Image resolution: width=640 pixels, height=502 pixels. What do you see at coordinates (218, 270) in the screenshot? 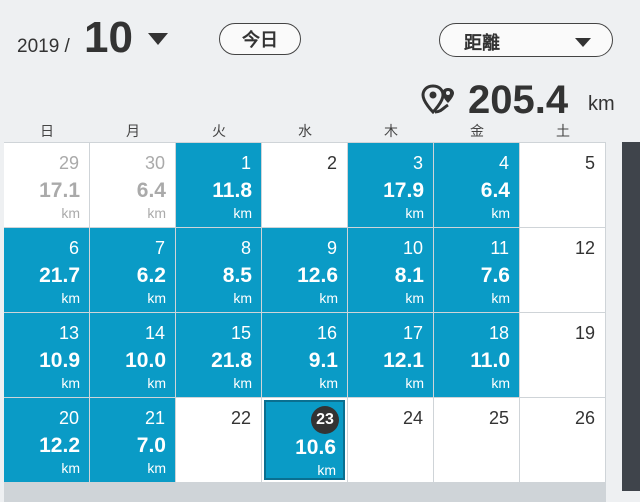
I see `calendar-day: 8 8.5 km` at bounding box center [218, 270].